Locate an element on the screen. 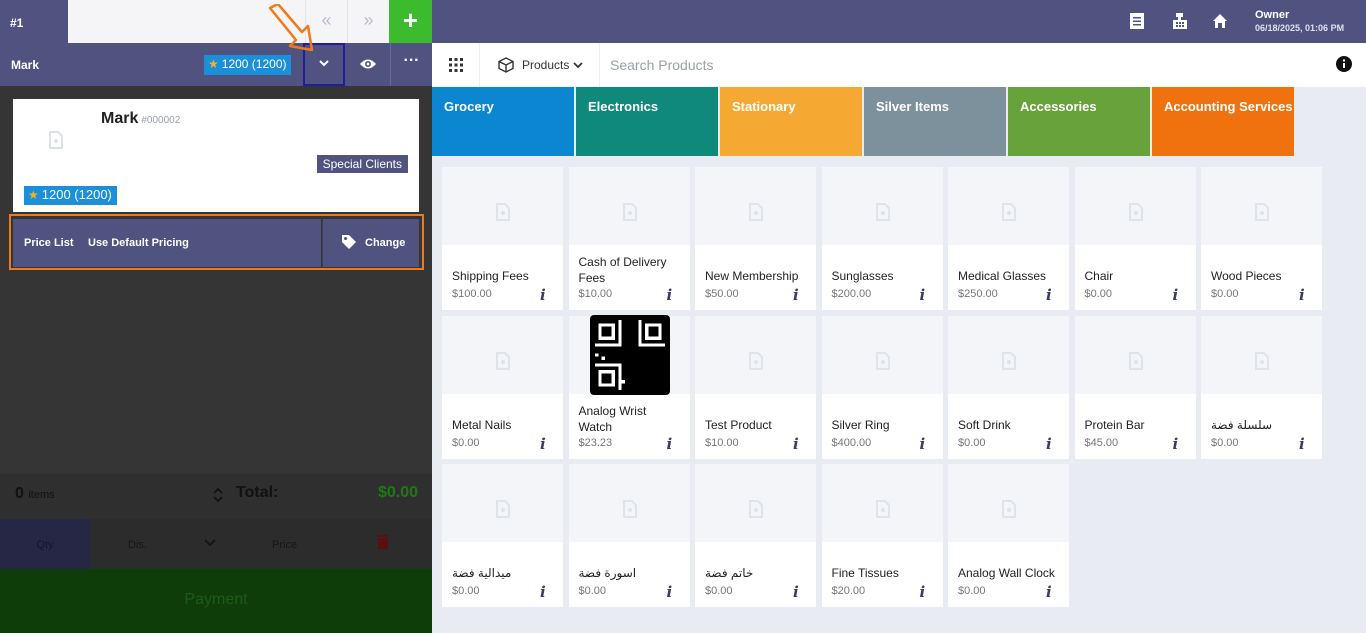 This screenshot has width=1366, height=633. tag-icon is located at coordinates (349, 242).